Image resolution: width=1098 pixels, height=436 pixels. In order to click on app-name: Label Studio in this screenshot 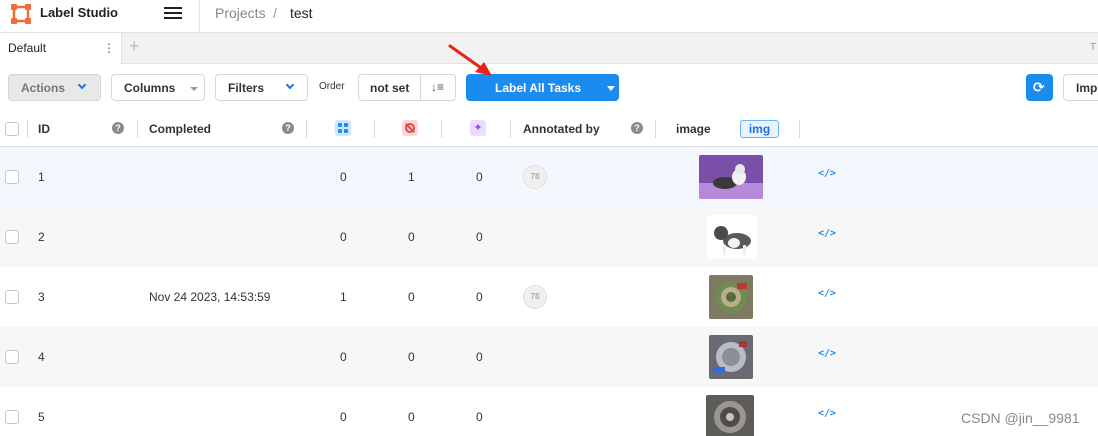, I will do `click(79, 12)`.